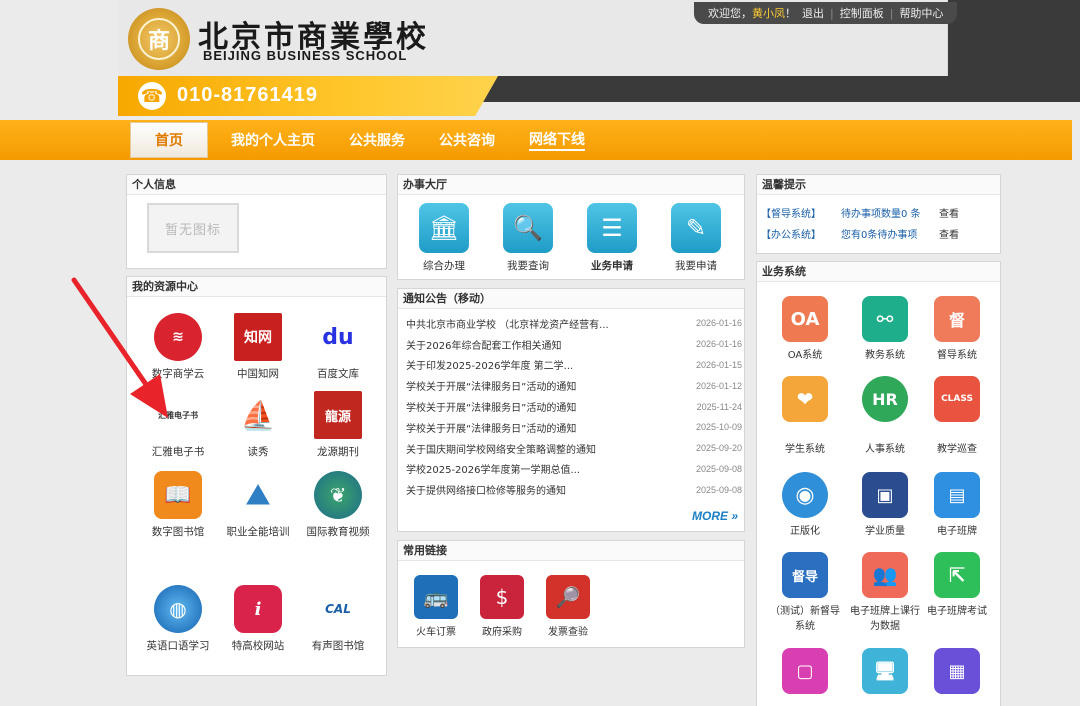 Image resolution: width=1080 pixels, height=706 pixels. Describe the element at coordinates (436, 597) in the screenshot. I see `bus-icon: 🚌` at that location.